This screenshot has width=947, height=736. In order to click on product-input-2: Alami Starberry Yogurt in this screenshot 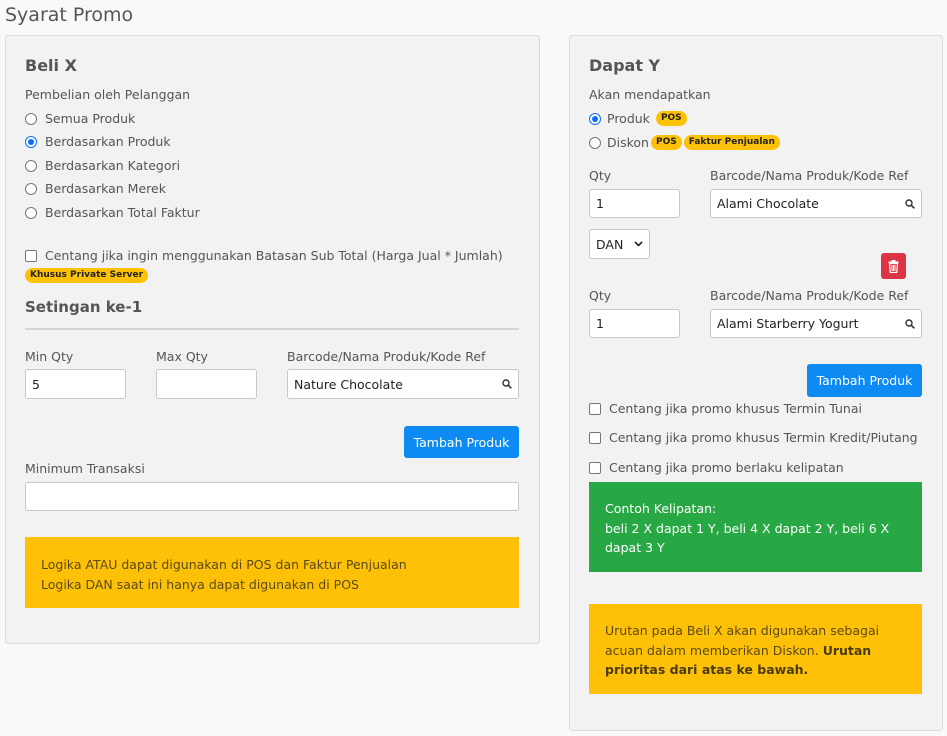, I will do `click(816, 323)`.